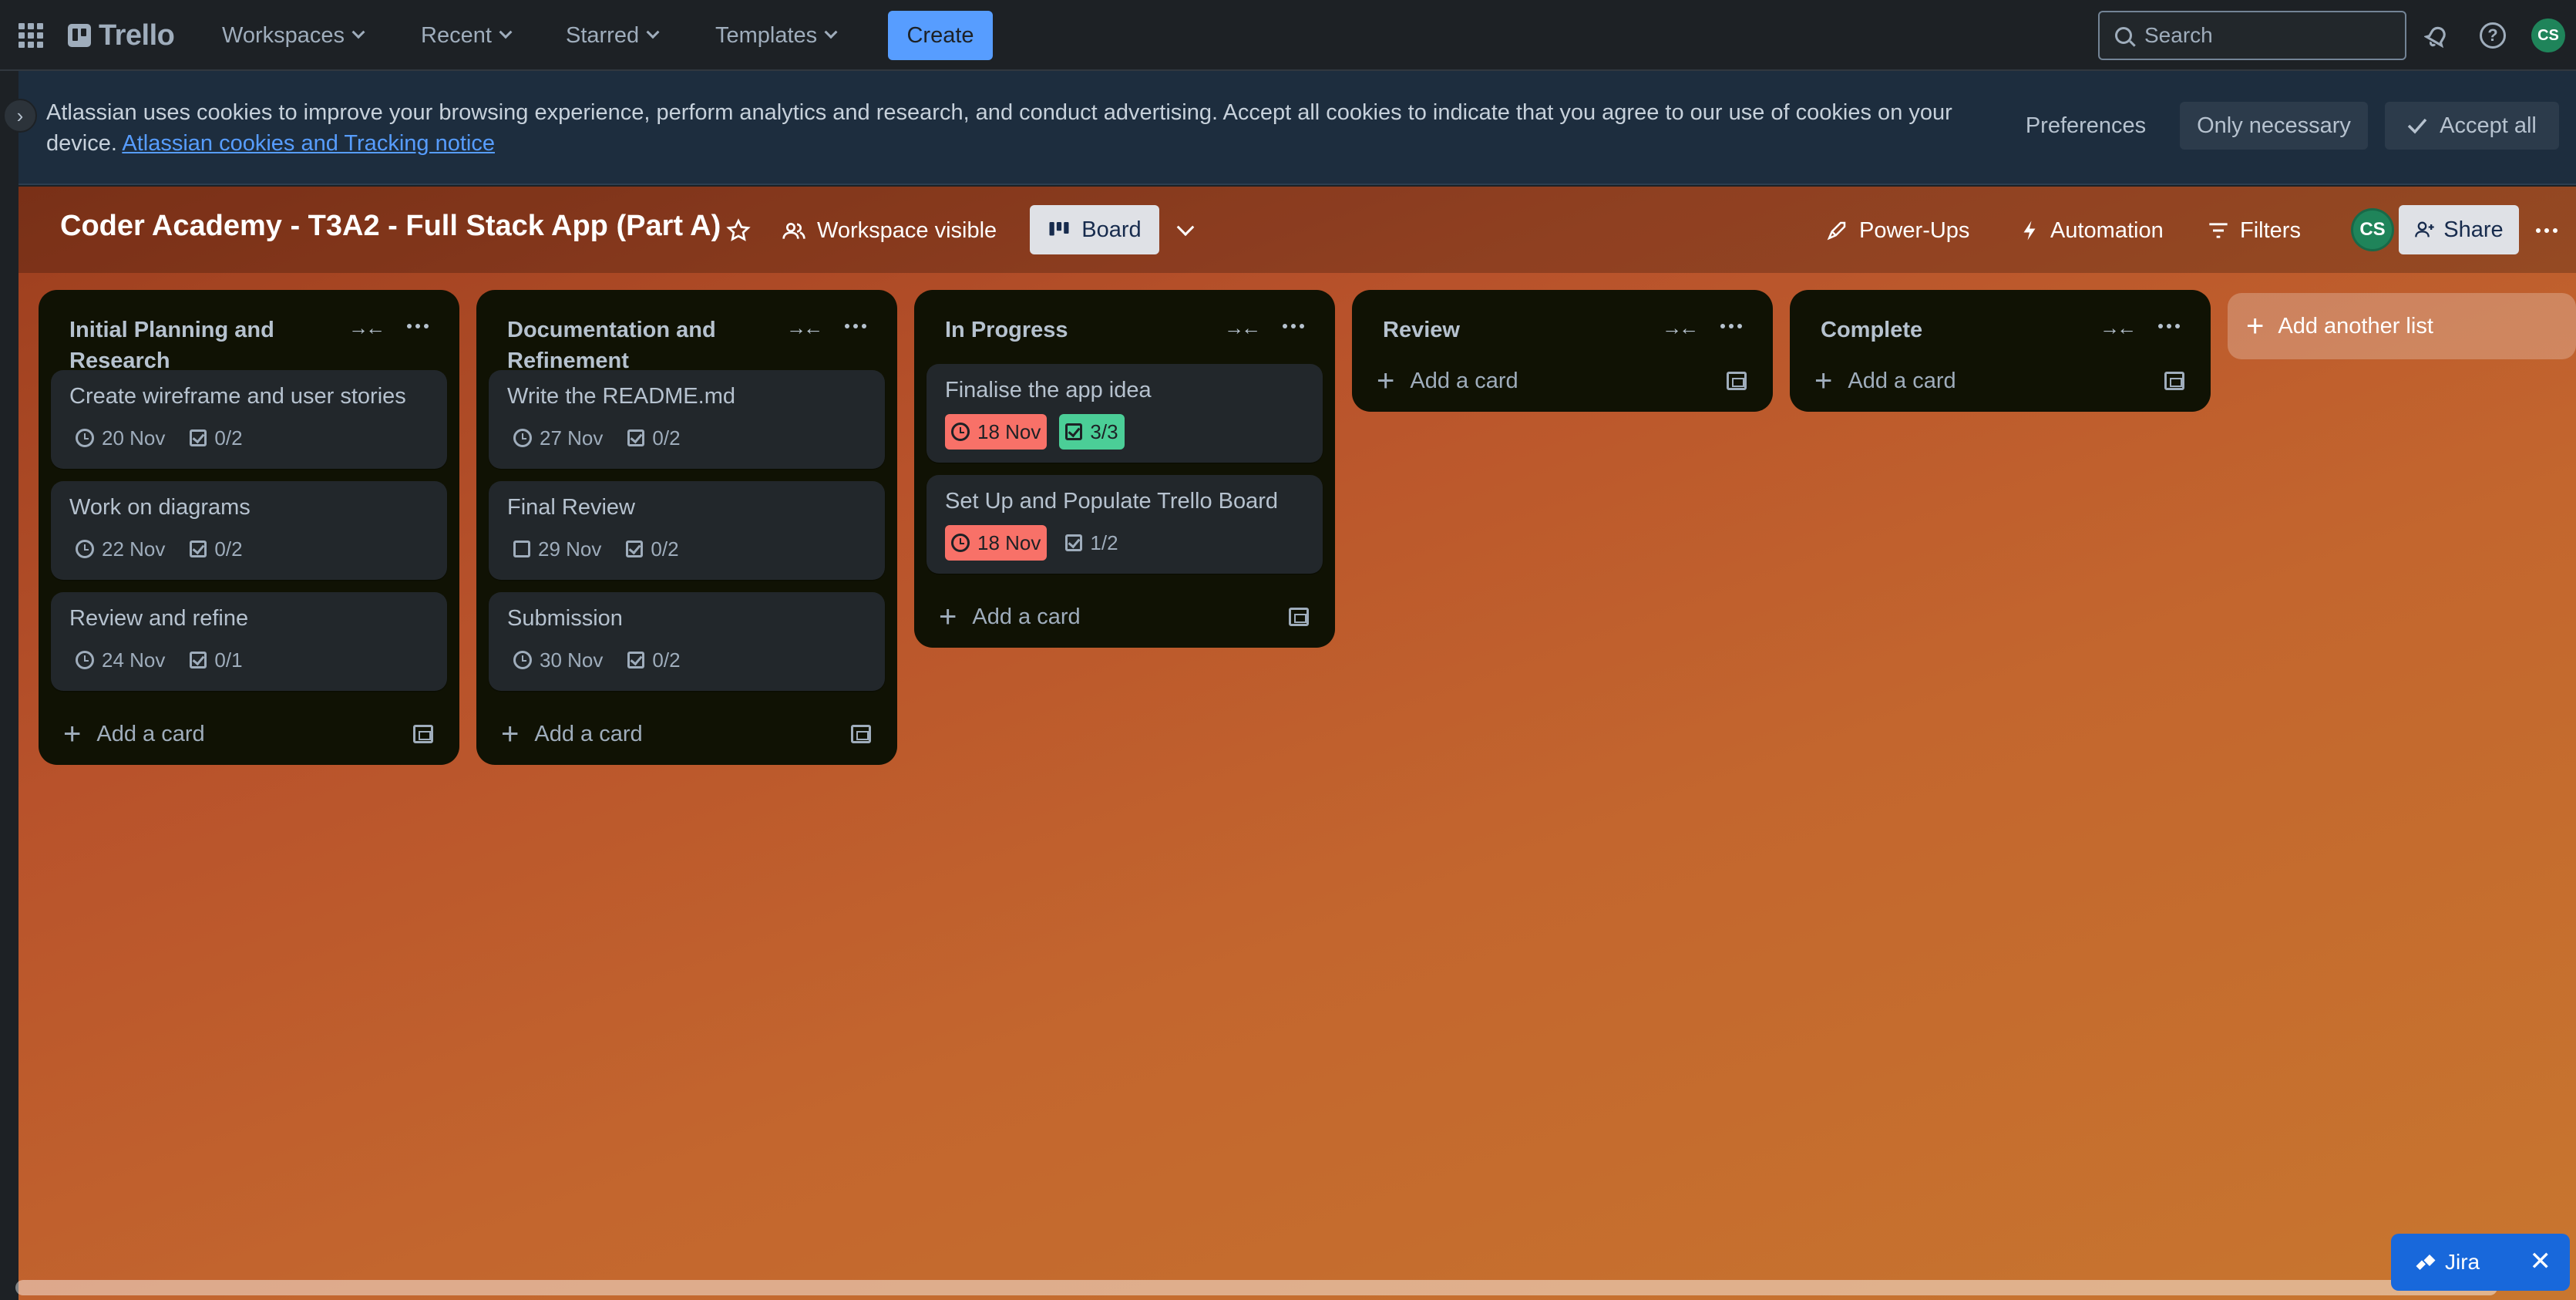 The height and width of the screenshot is (1300, 2576). Describe the element at coordinates (2492, 35) in the screenshot. I see `help-icon: ?` at that location.